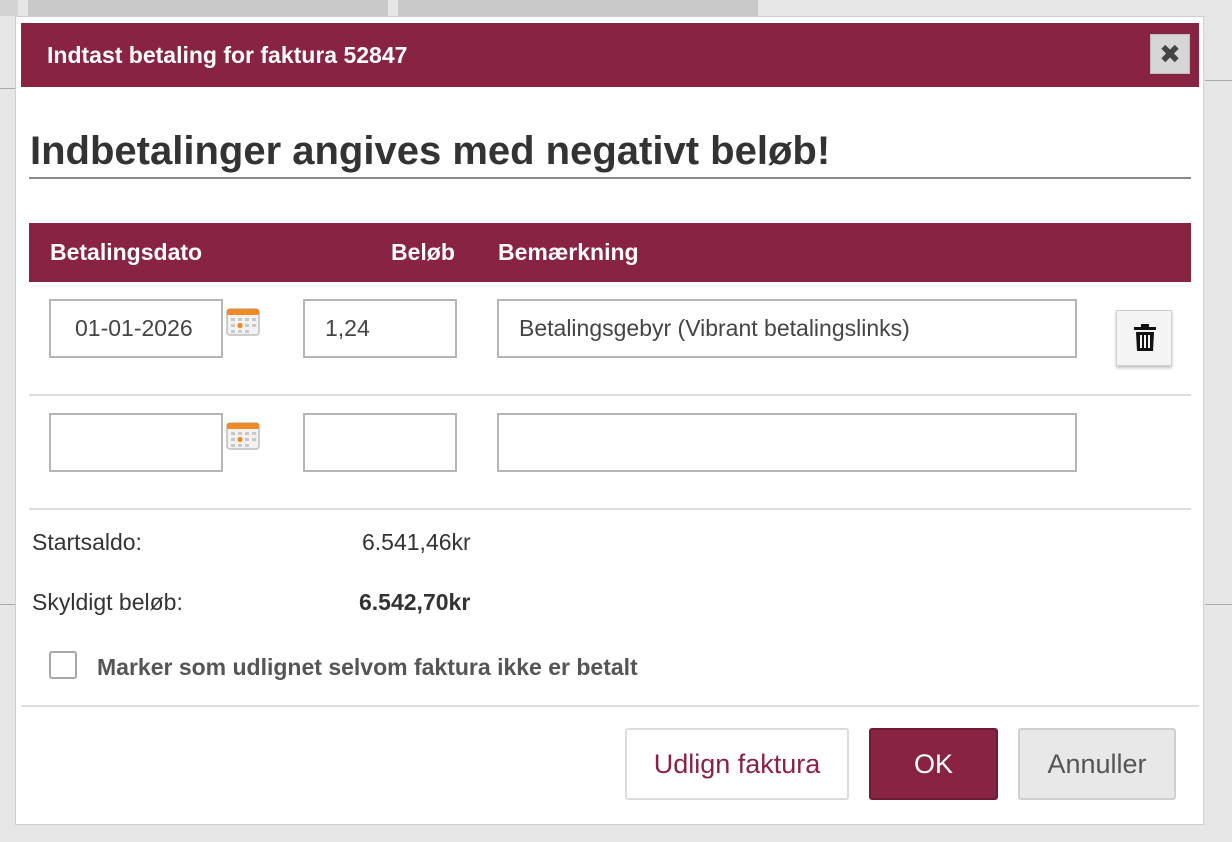 Image resolution: width=1232 pixels, height=842 pixels. Describe the element at coordinates (416, 542) in the screenshot. I see `start-balance-value: 6.541,46kr` at that location.